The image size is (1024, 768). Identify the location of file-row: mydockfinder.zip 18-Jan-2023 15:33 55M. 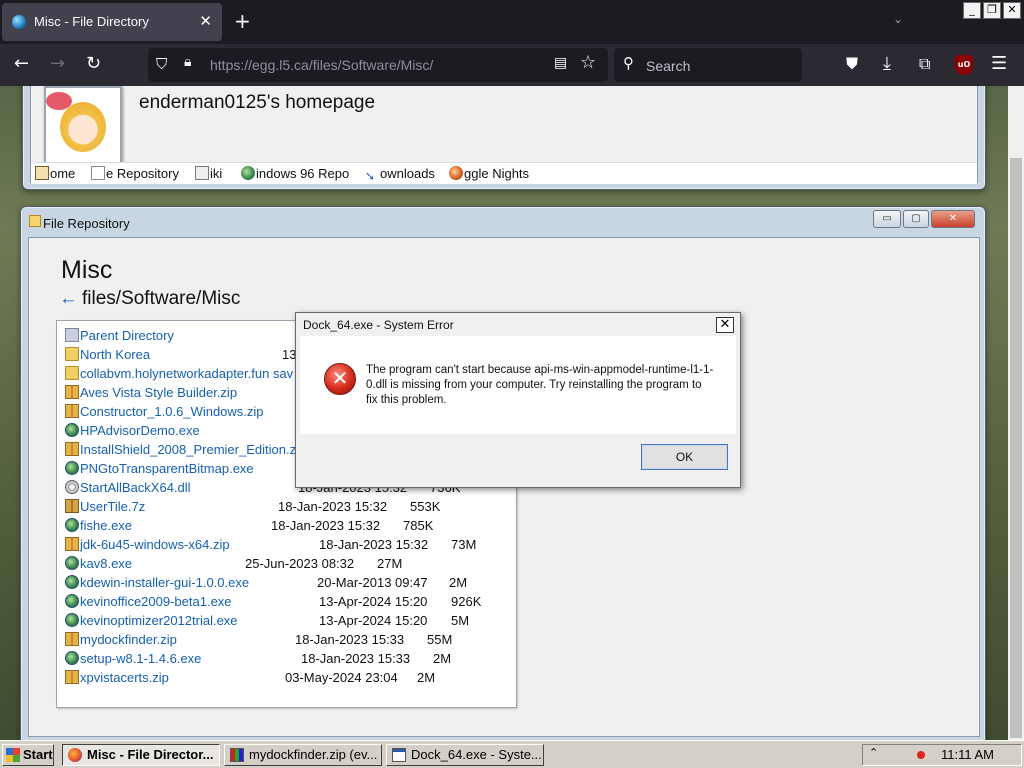
(285, 640).